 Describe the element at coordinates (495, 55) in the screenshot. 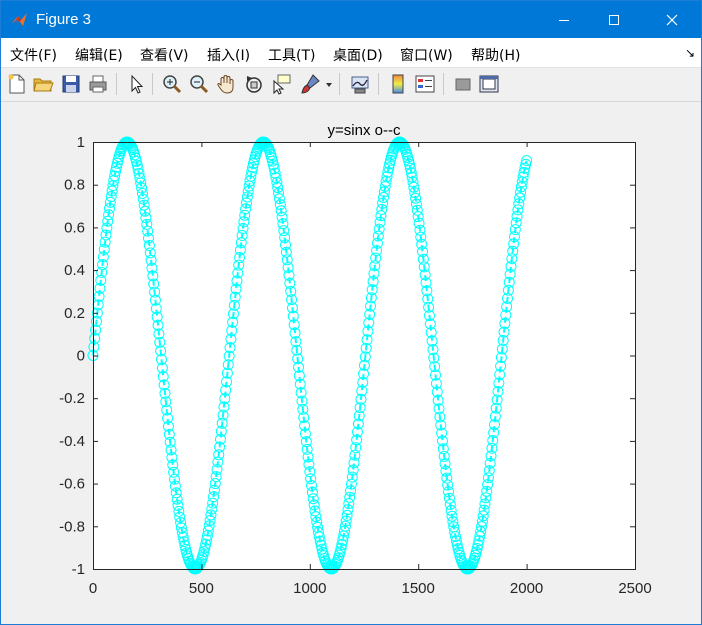

I see `menu-help: 帮助(H)` at that location.